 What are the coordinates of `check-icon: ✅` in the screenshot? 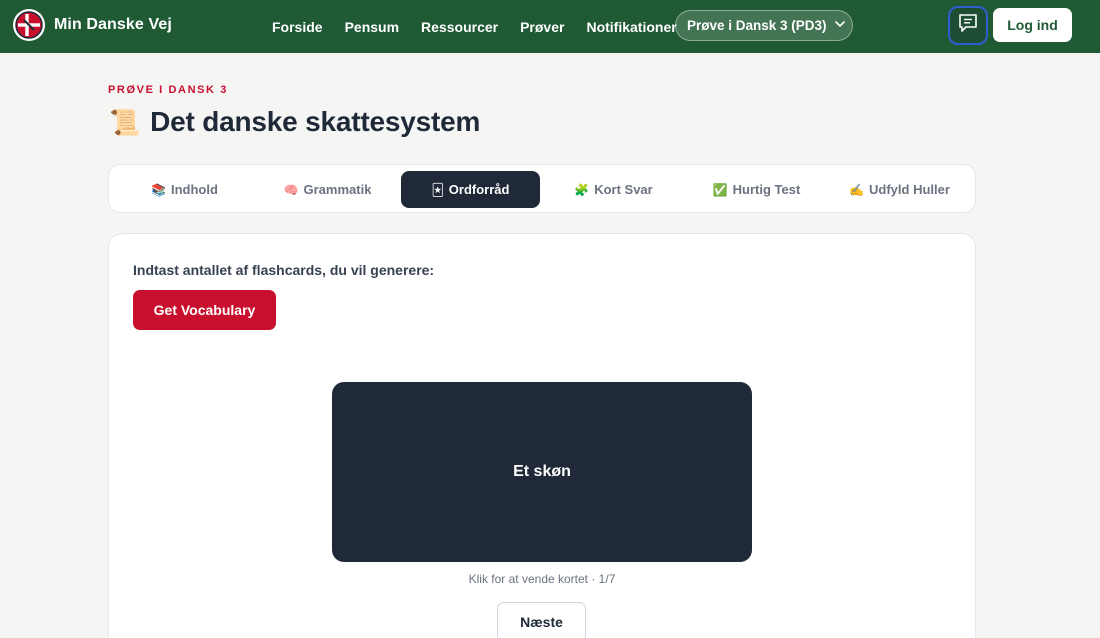 It's located at (720, 189).